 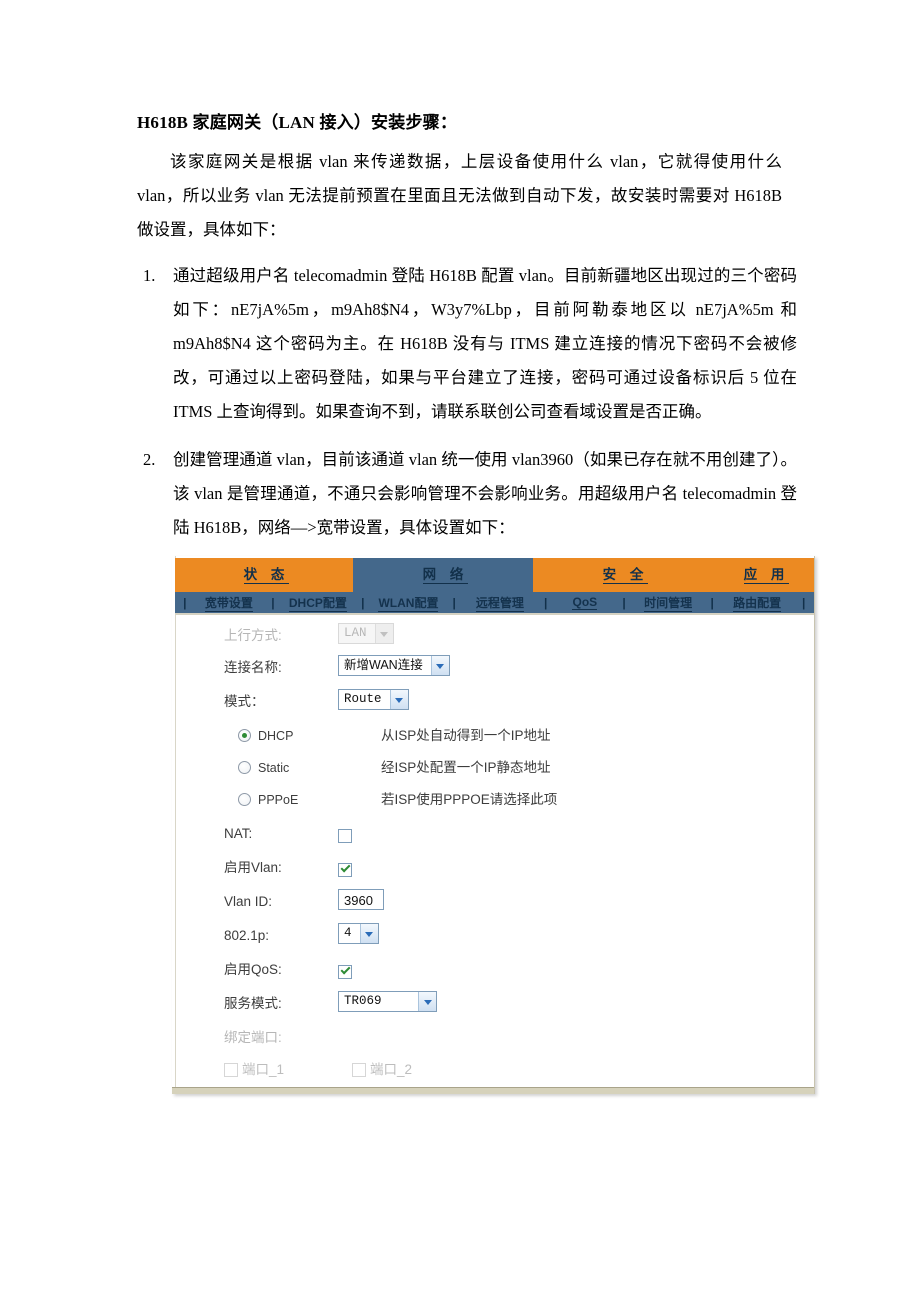 I want to click on uplink-mode-select: LAN, so click(x=366, y=633).